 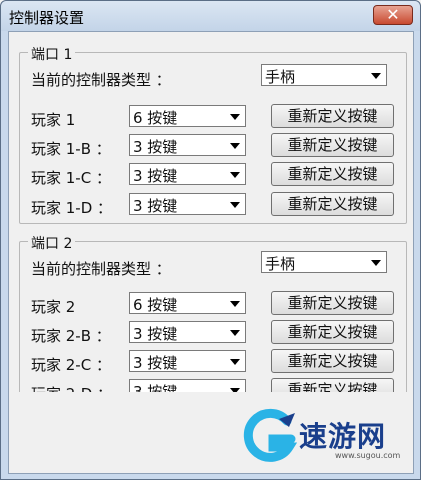 I want to click on player-2c-buttons-select: 3 按键, so click(x=187, y=361).